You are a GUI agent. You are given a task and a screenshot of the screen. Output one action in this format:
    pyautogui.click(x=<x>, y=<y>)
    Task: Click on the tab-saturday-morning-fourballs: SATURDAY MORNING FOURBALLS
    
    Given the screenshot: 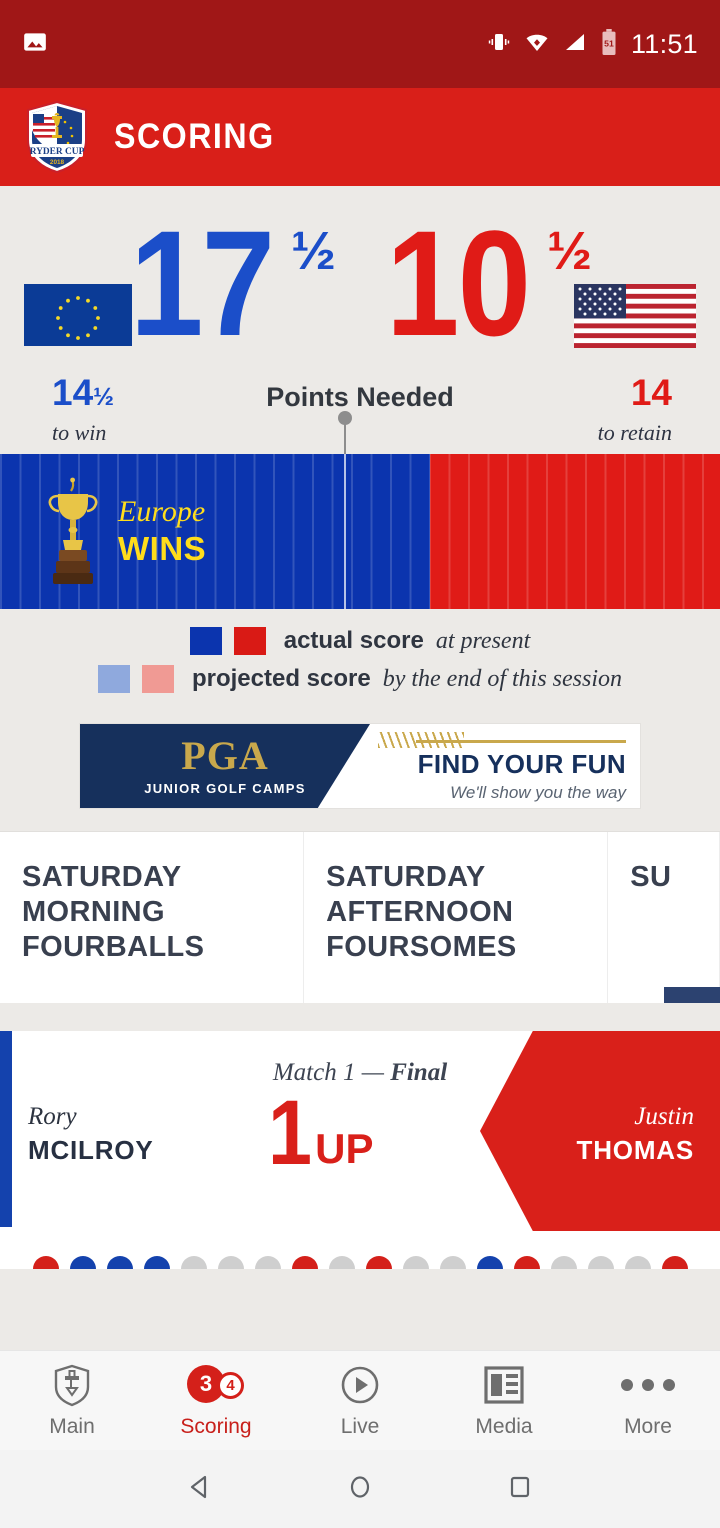 What is the action you would take?
    pyautogui.click(x=152, y=917)
    